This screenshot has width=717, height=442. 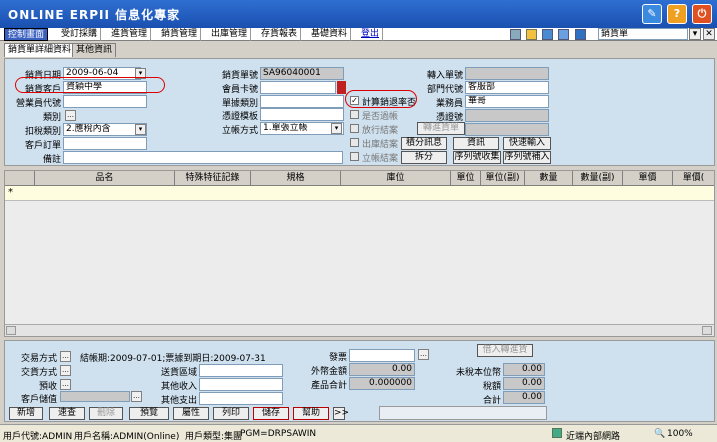 I want to click on billing-info-text: 結帳期:2009-07-01;票據到期日:2009-07-31, so click(x=173, y=359).